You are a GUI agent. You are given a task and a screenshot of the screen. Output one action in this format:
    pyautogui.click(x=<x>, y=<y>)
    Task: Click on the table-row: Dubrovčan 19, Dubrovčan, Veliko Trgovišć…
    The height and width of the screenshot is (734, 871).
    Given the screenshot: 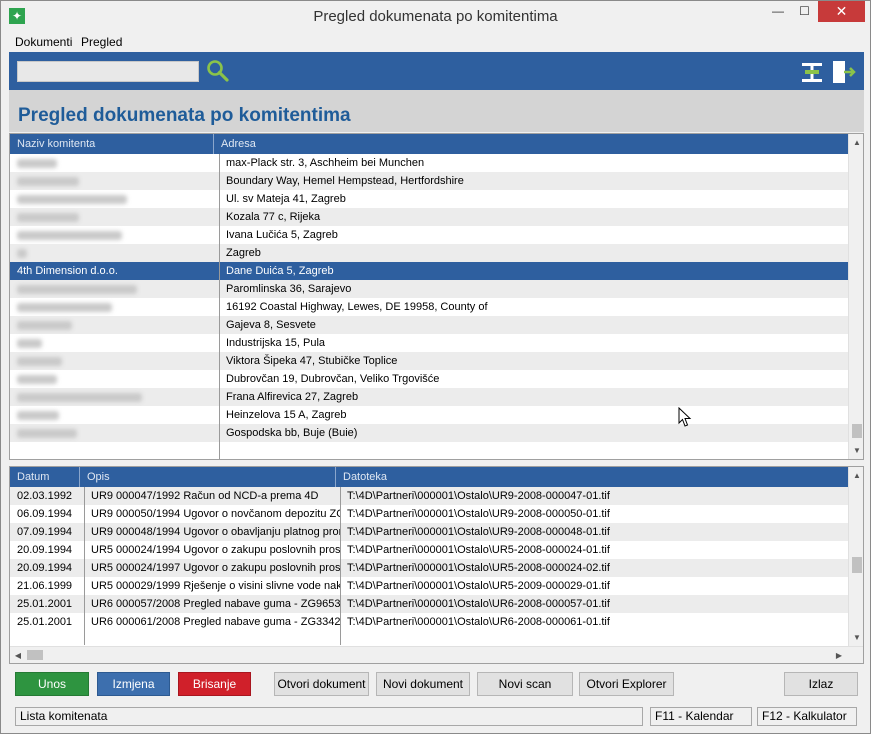 What is the action you would take?
    pyautogui.click(x=429, y=379)
    